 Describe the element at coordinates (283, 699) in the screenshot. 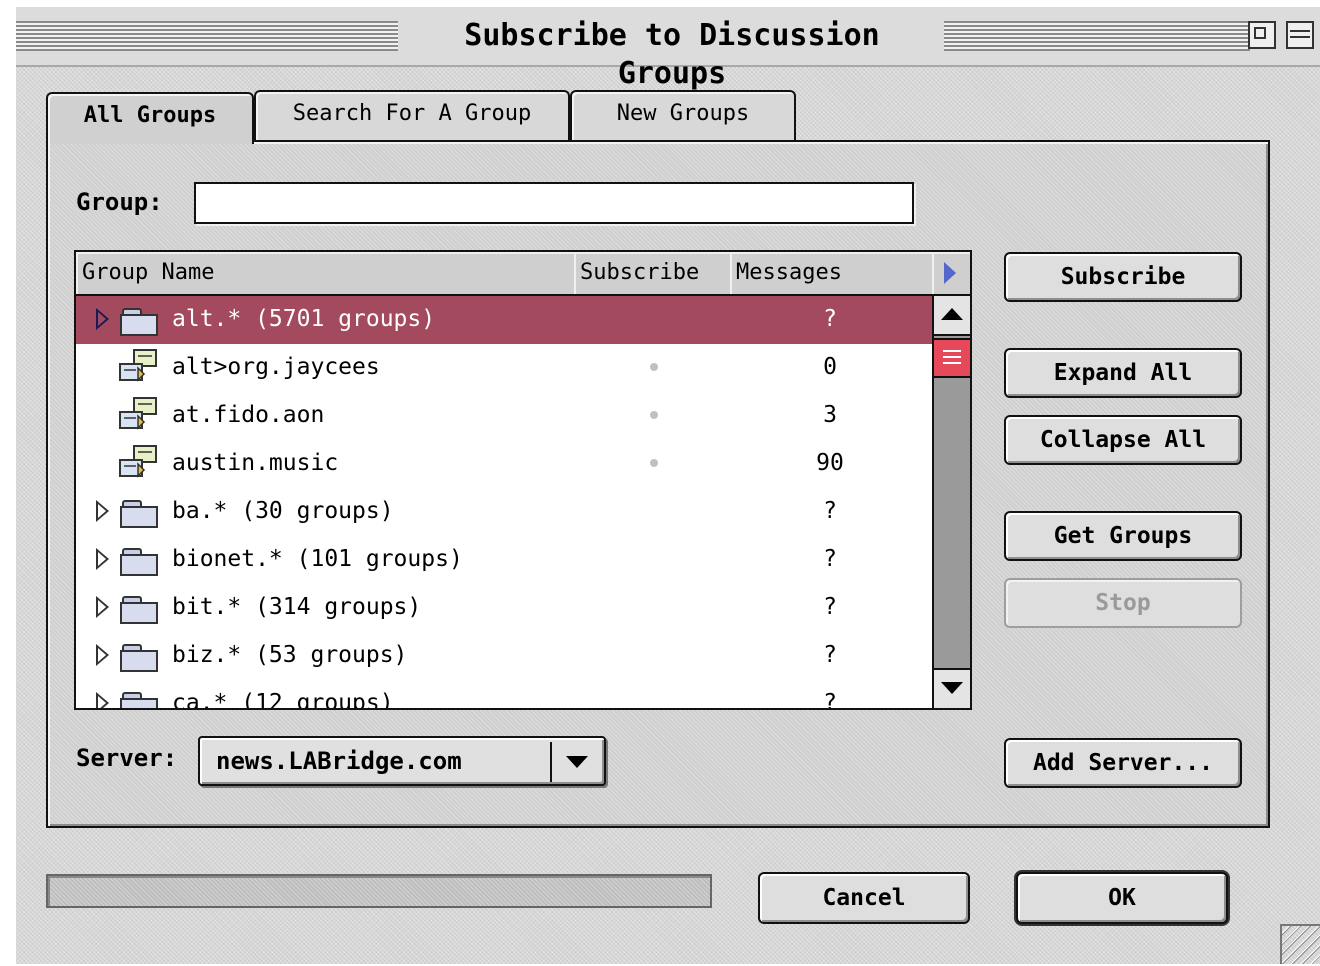

I see `group-name: ca.* (12 groups)` at that location.